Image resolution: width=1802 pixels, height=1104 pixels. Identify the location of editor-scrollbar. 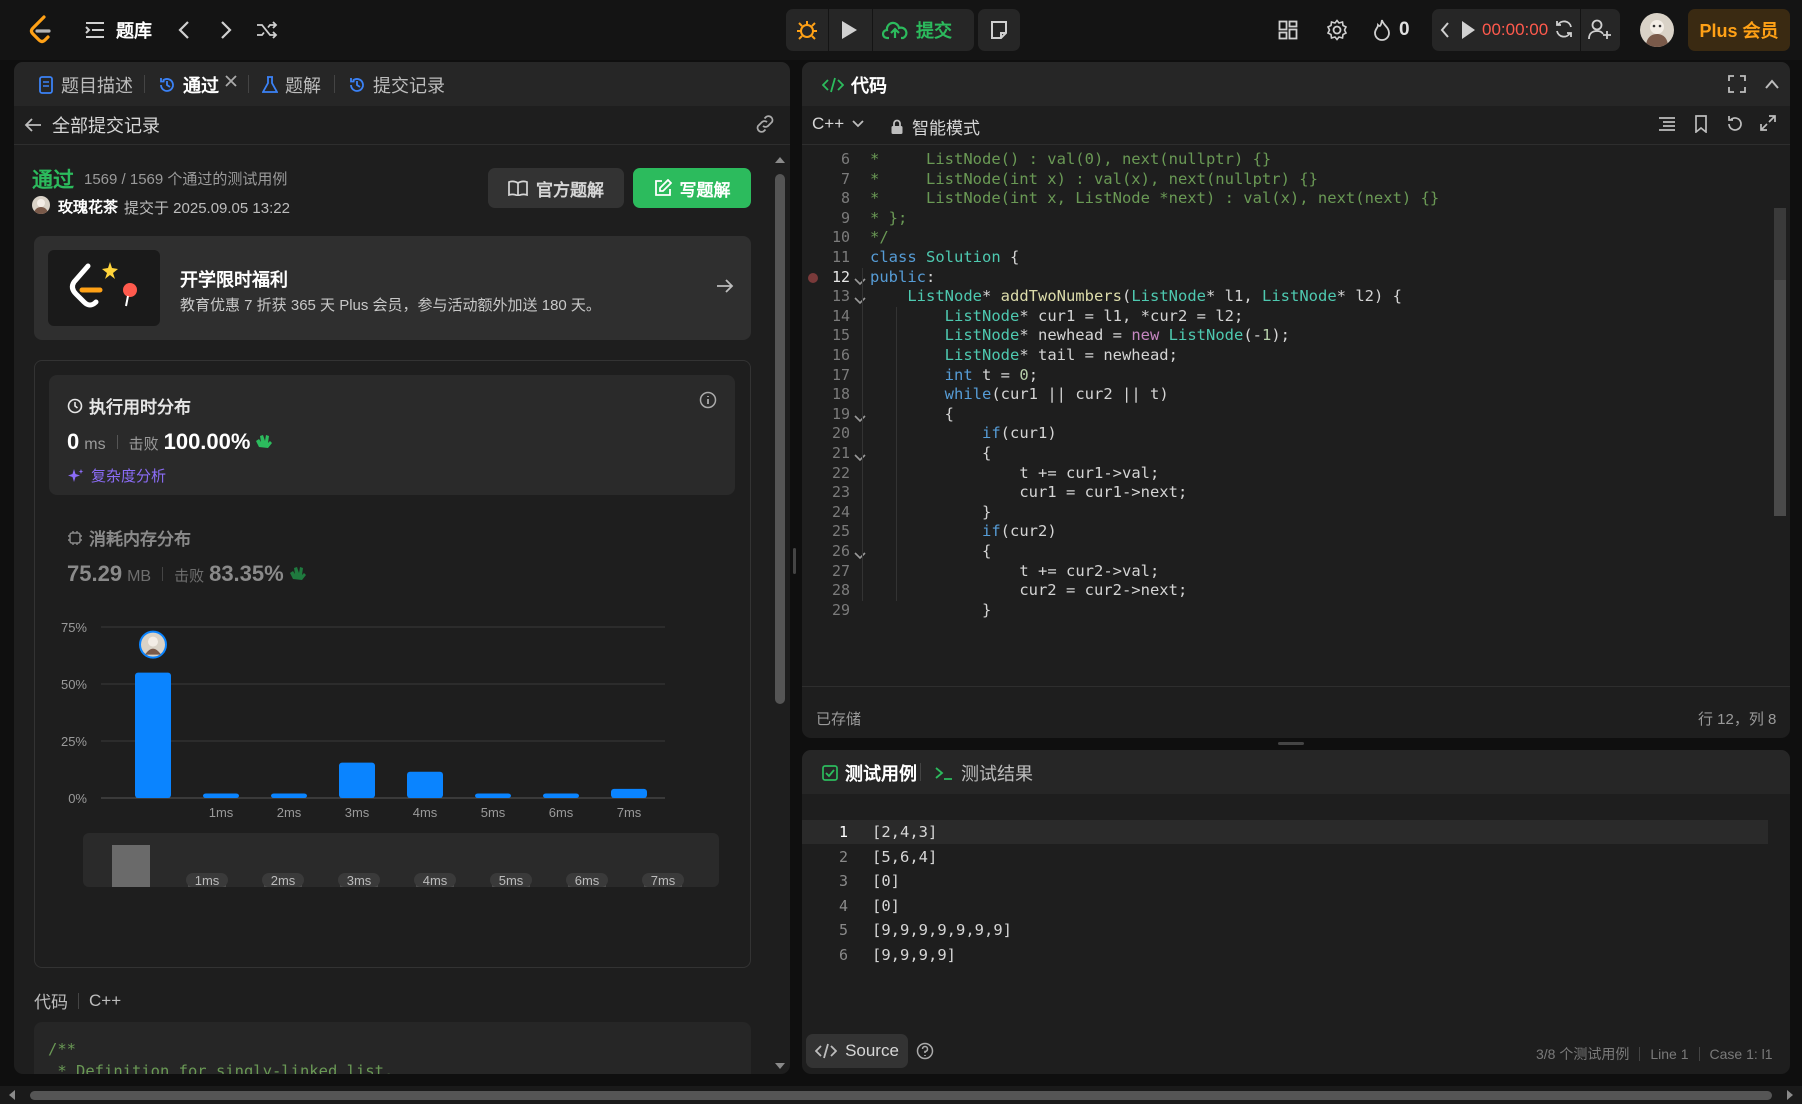
(1779, 416).